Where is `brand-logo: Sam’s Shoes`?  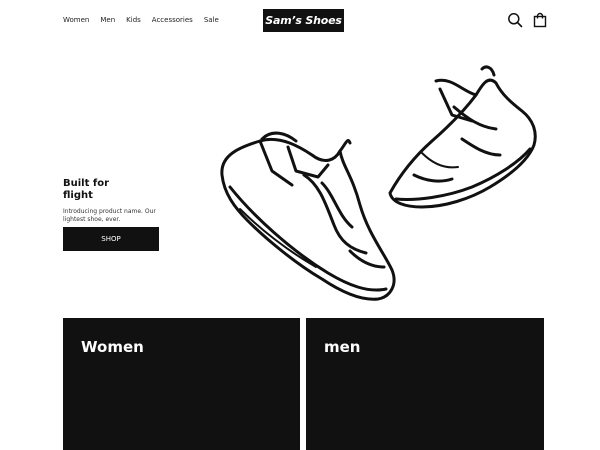
brand-logo: Sam’s Shoes is located at coordinates (303, 20).